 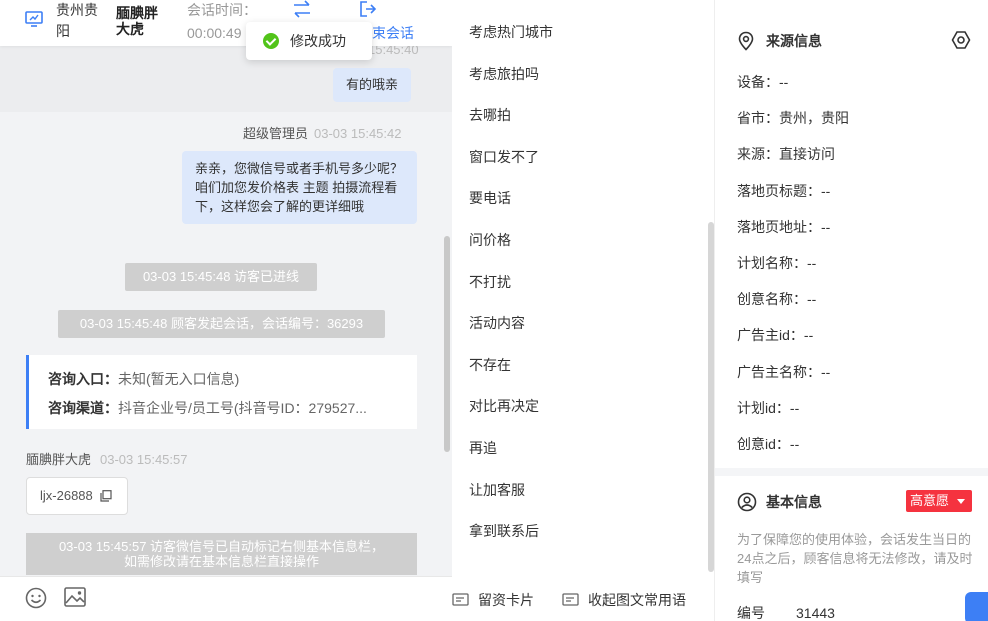 I want to click on source-info-row: 创意id：--, so click(x=768, y=444).